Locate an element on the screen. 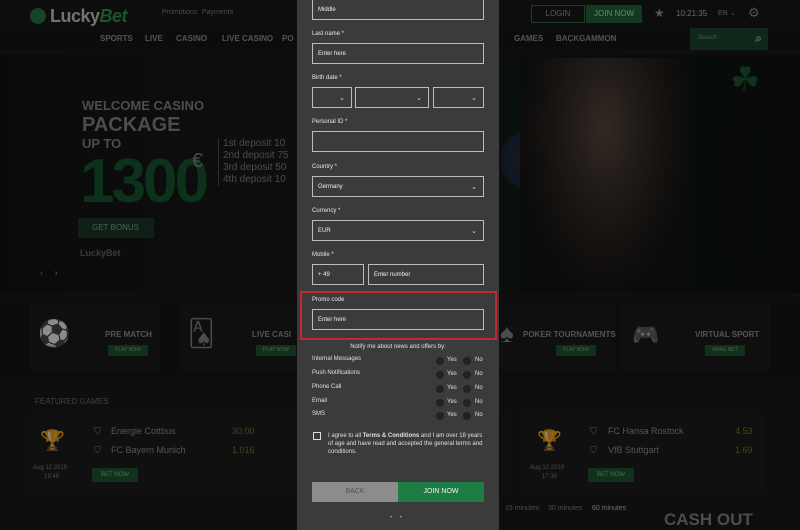  last-name-placeholder: Enter here is located at coordinates (332, 53).